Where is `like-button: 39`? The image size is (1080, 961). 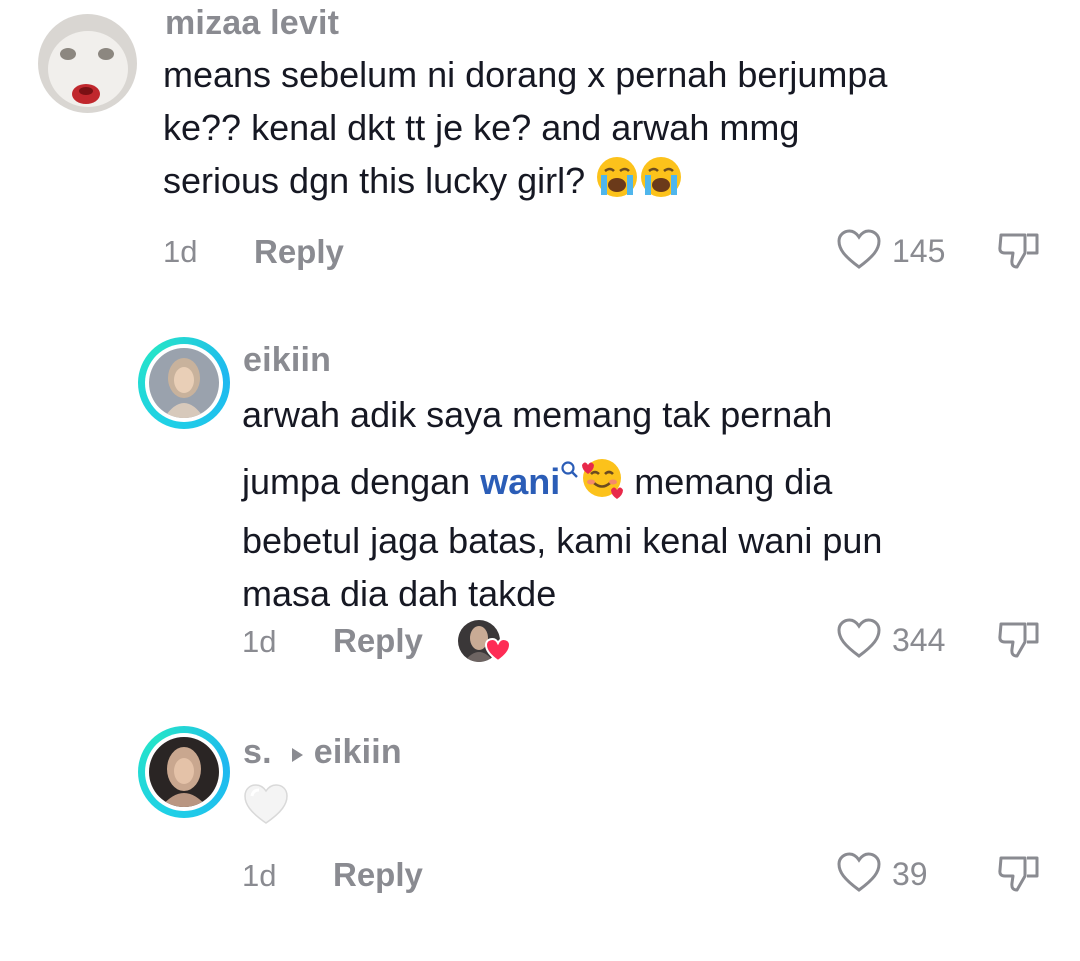
like-button: 39 is located at coordinates (882, 874).